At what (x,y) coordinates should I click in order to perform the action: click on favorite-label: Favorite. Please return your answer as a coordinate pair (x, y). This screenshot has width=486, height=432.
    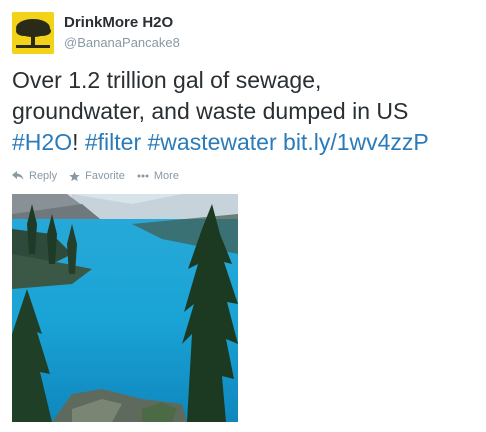
    Looking at the image, I should click on (105, 176).